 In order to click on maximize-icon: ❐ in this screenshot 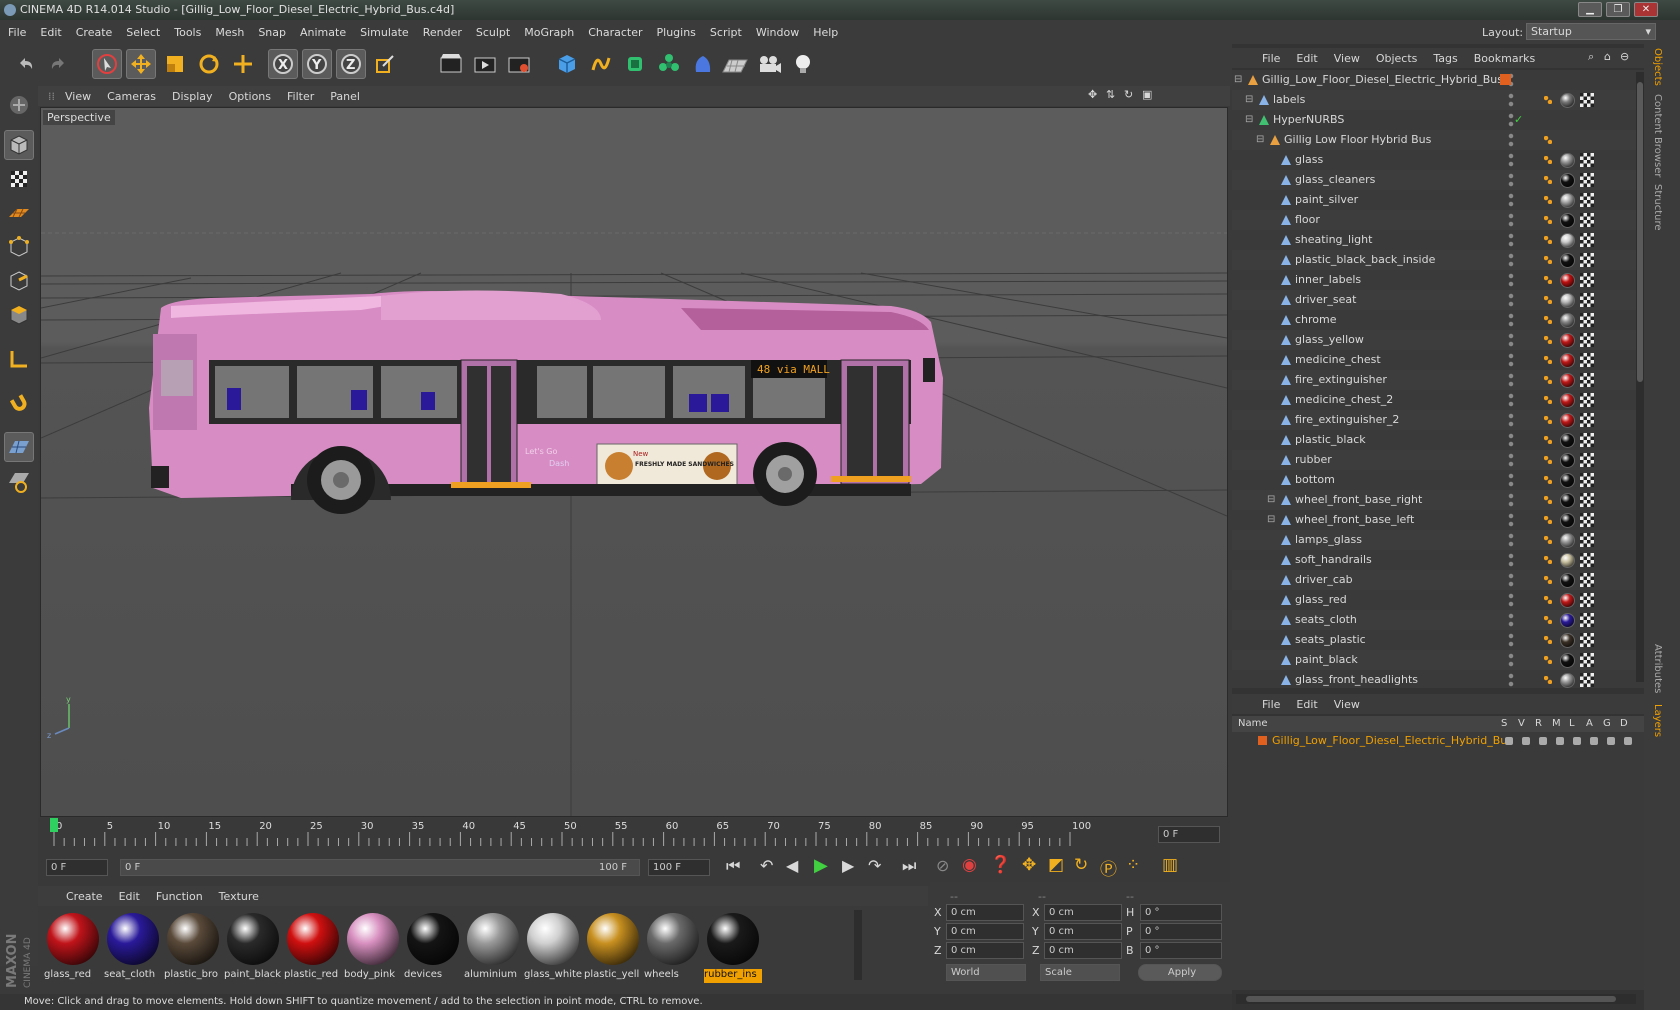, I will do `click(1618, 9)`.